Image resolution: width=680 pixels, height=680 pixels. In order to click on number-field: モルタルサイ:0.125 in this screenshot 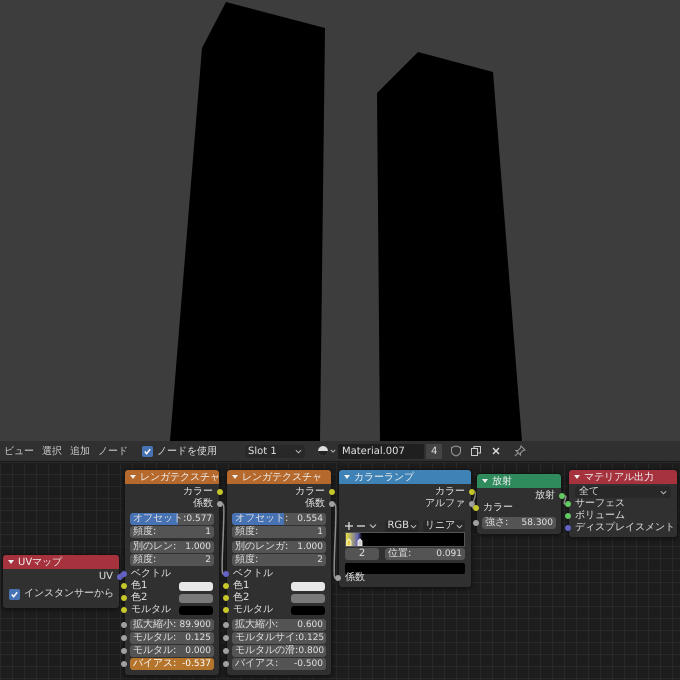, I will do `click(279, 638)`.